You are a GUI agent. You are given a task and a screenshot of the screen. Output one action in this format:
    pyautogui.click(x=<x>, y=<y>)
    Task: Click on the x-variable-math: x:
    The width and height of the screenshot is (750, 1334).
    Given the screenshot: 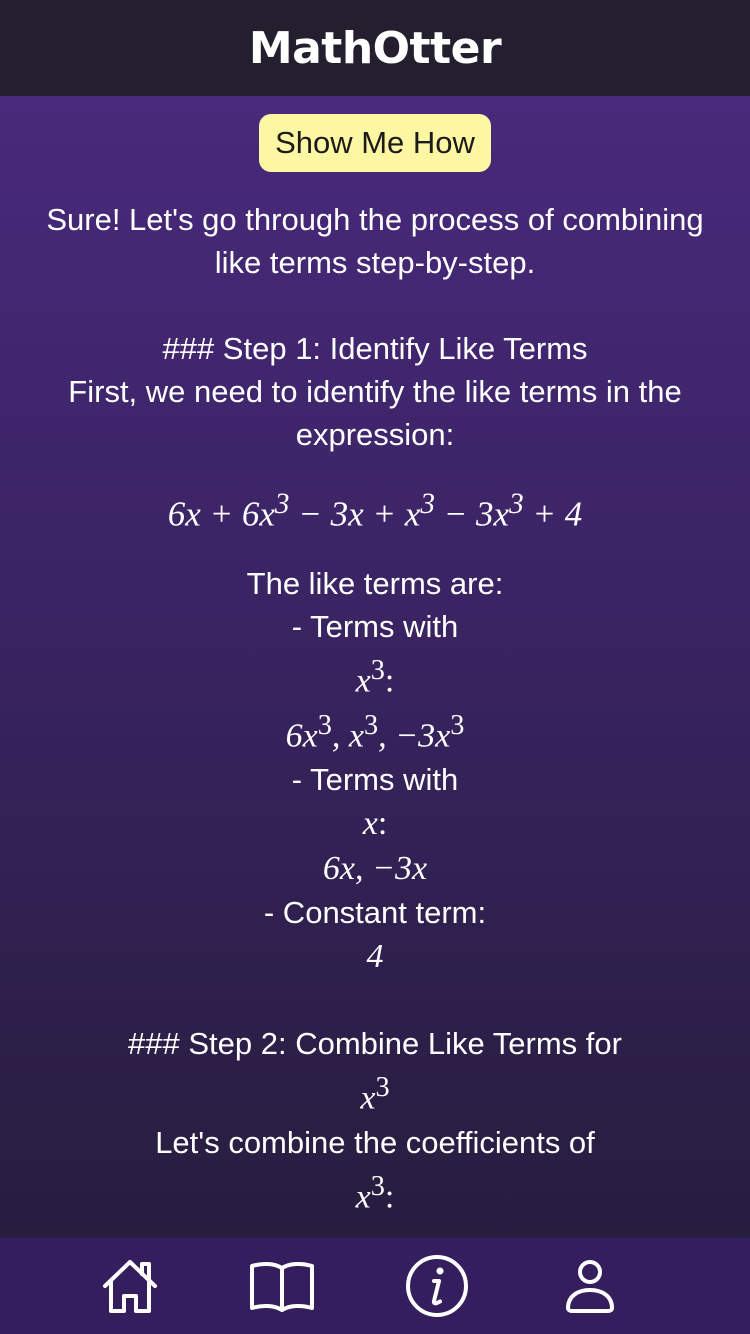 What is the action you would take?
    pyautogui.click(x=375, y=824)
    